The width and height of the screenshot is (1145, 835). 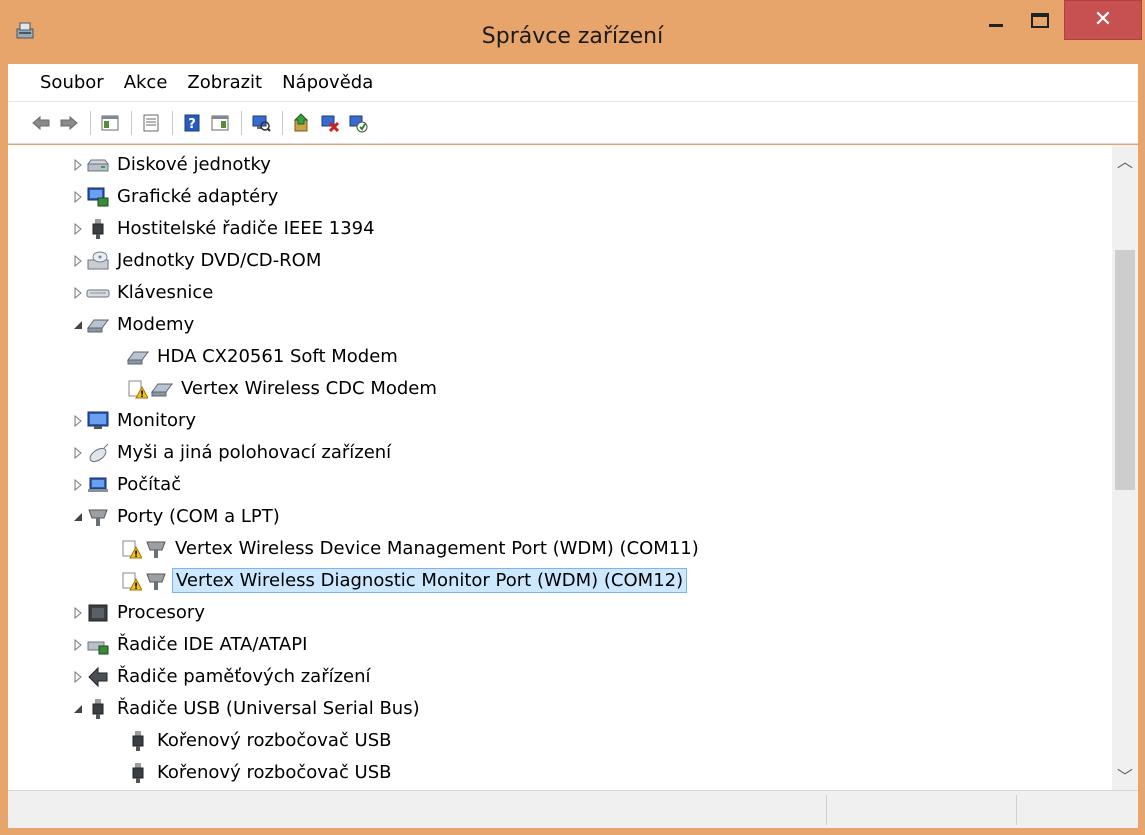 I want to click on back-button, so click(x=41, y=123).